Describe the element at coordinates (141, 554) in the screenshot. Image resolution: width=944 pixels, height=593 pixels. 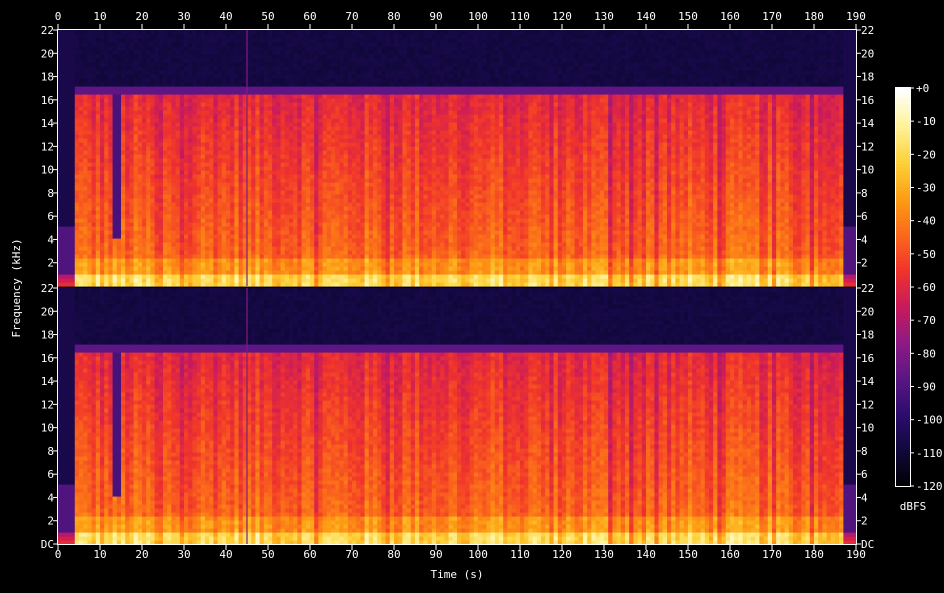
I see `x-tick-label-bottom: 20` at that location.